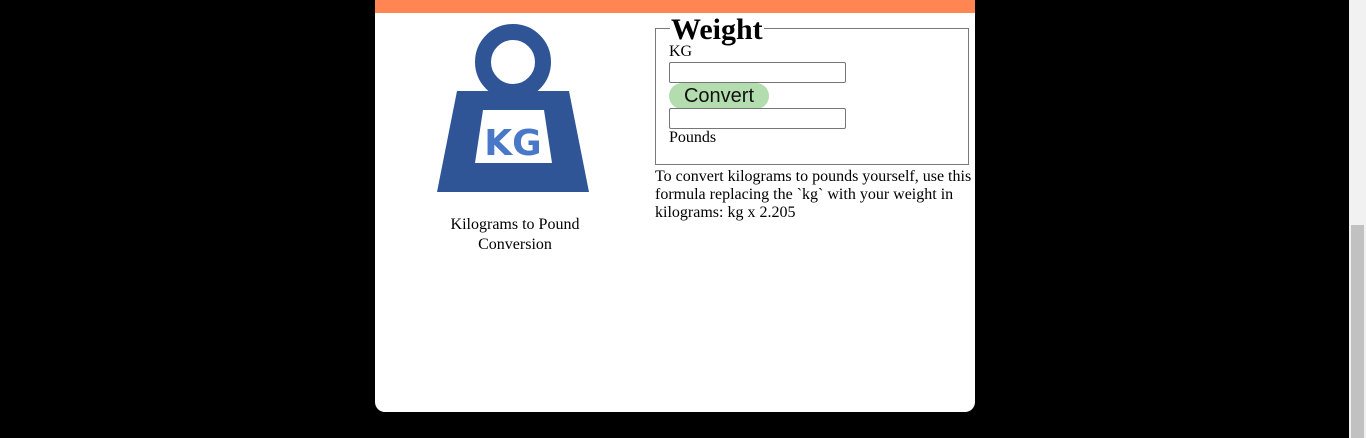 This screenshot has width=1366, height=438. Describe the element at coordinates (513, 108) in the screenshot. I see `kg-weight-icon: KG` at that location.